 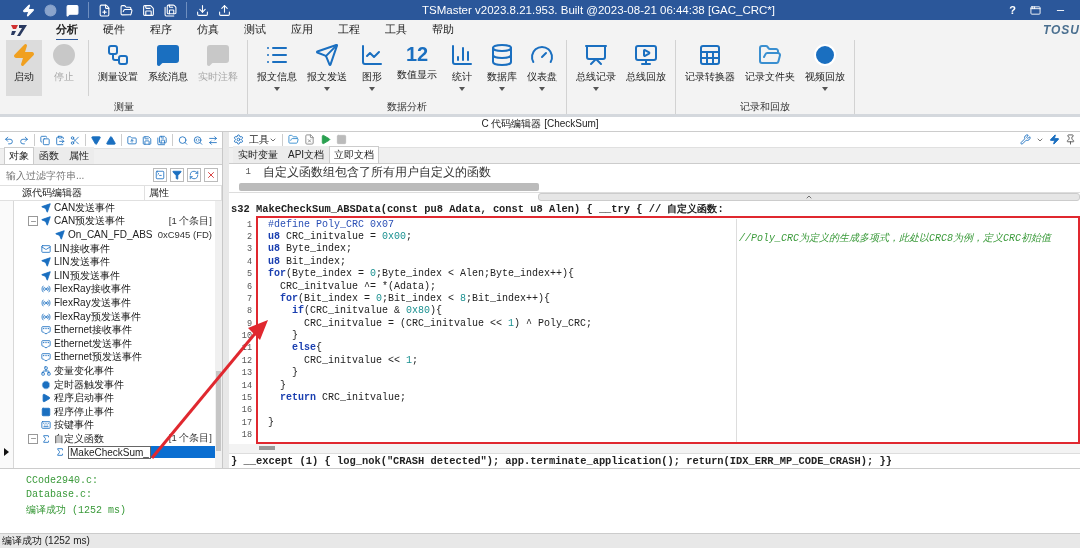 I want to click on ribbon-button: 测量设置, so click(x=118, y=68).